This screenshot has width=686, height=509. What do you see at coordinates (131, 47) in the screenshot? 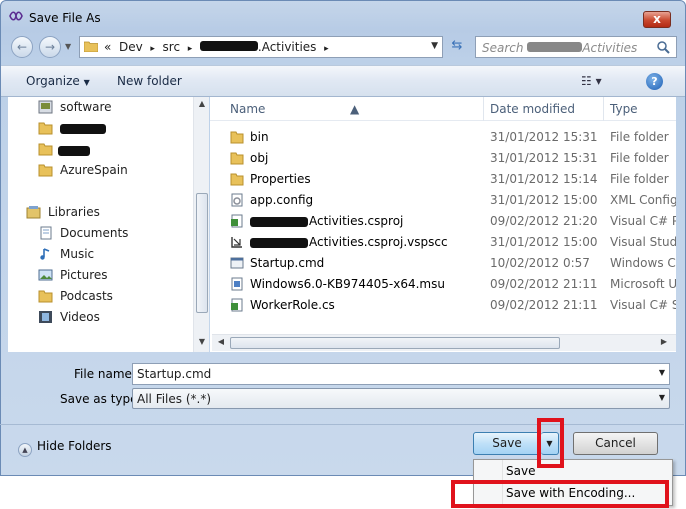
I see `breadcrumb-dev: Dev` at bounding box center [131, 47].